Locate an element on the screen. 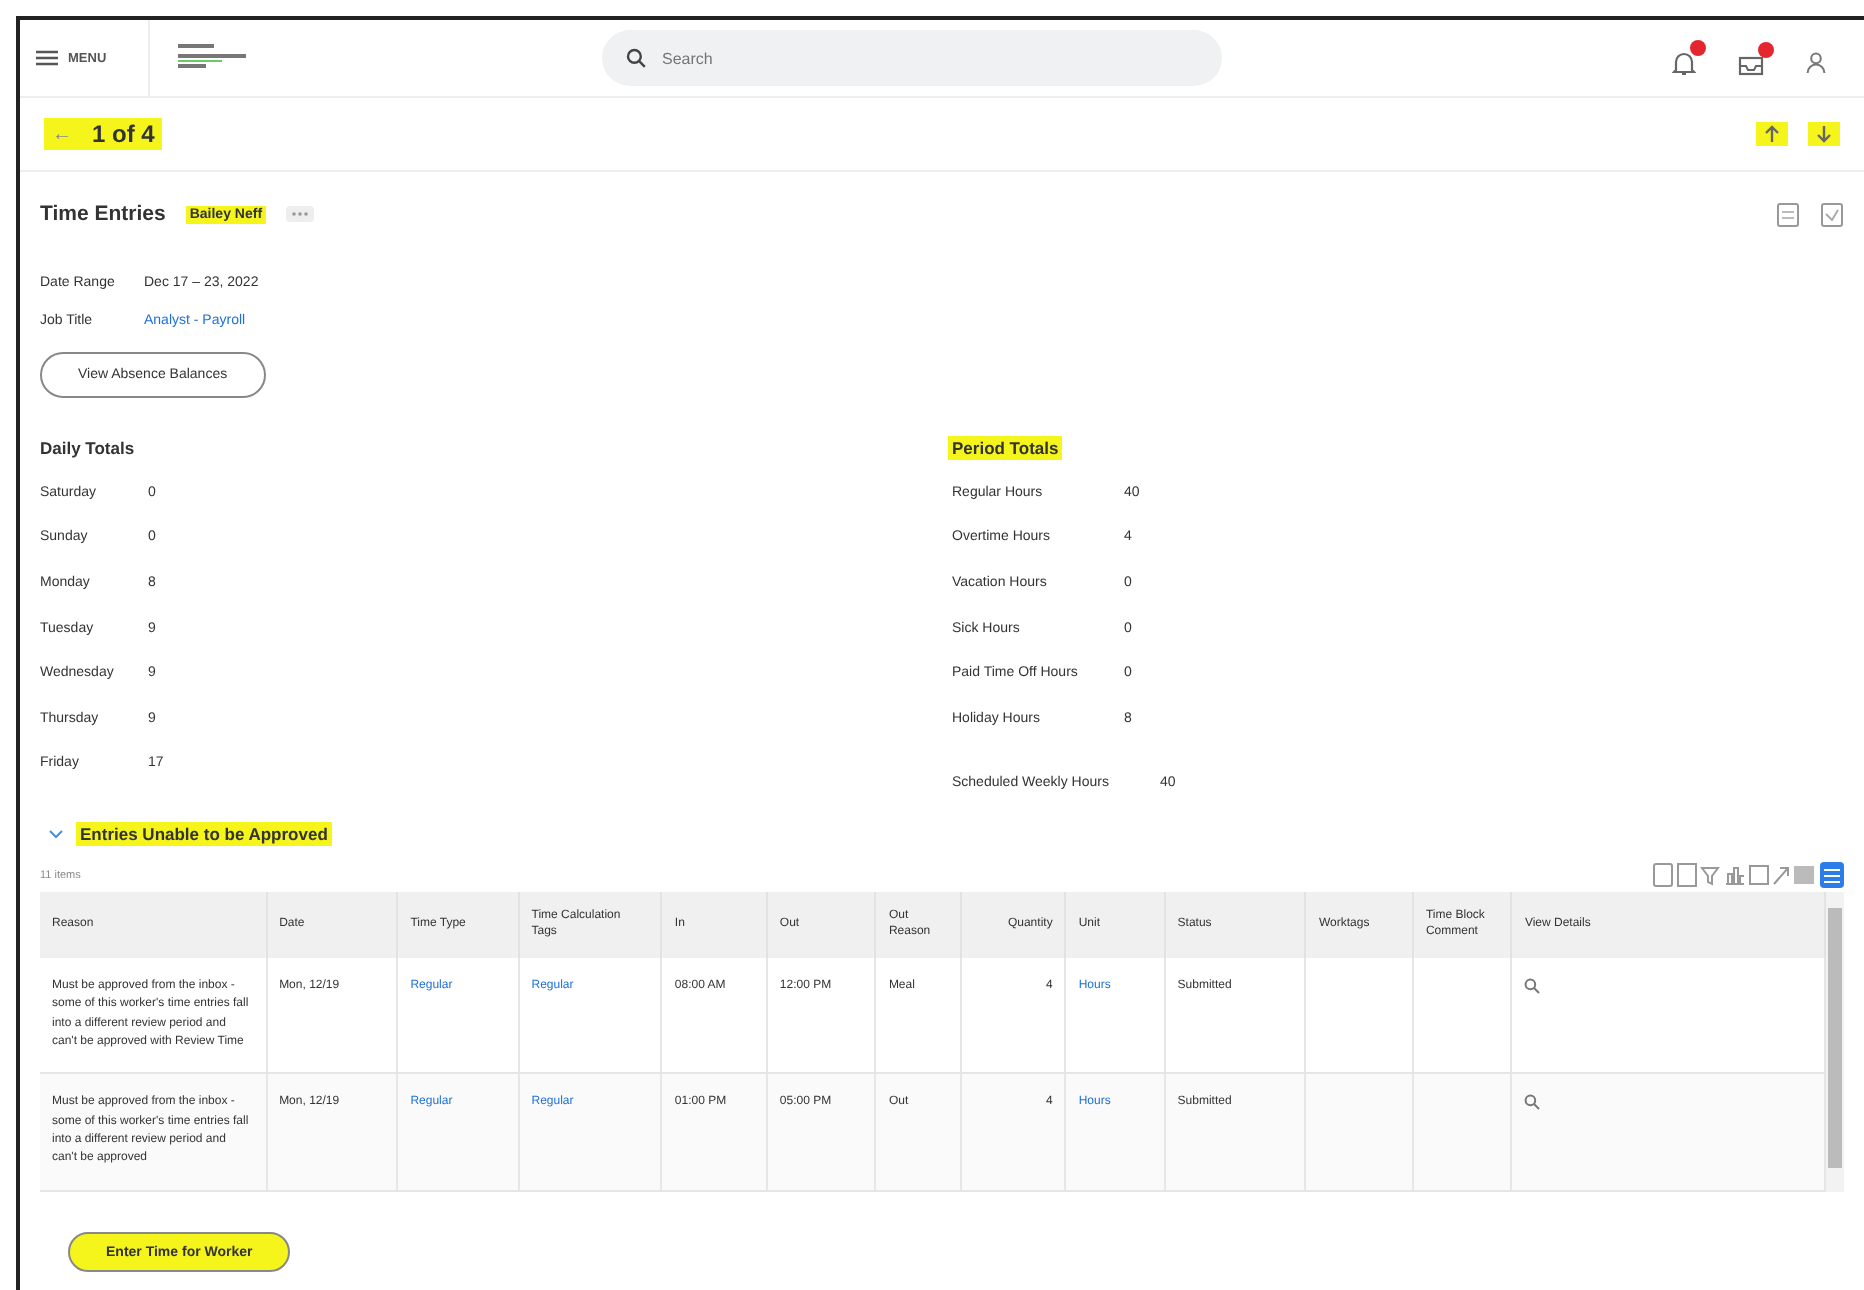  more-icon is located at coordinates (300, 214).